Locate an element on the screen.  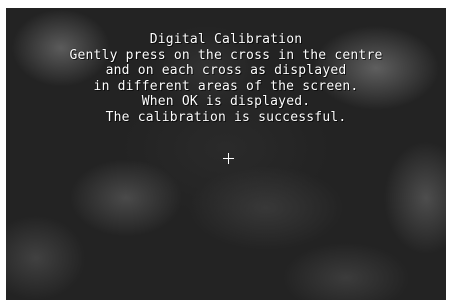
crosshair-icon is located at coordinates (228, 158).